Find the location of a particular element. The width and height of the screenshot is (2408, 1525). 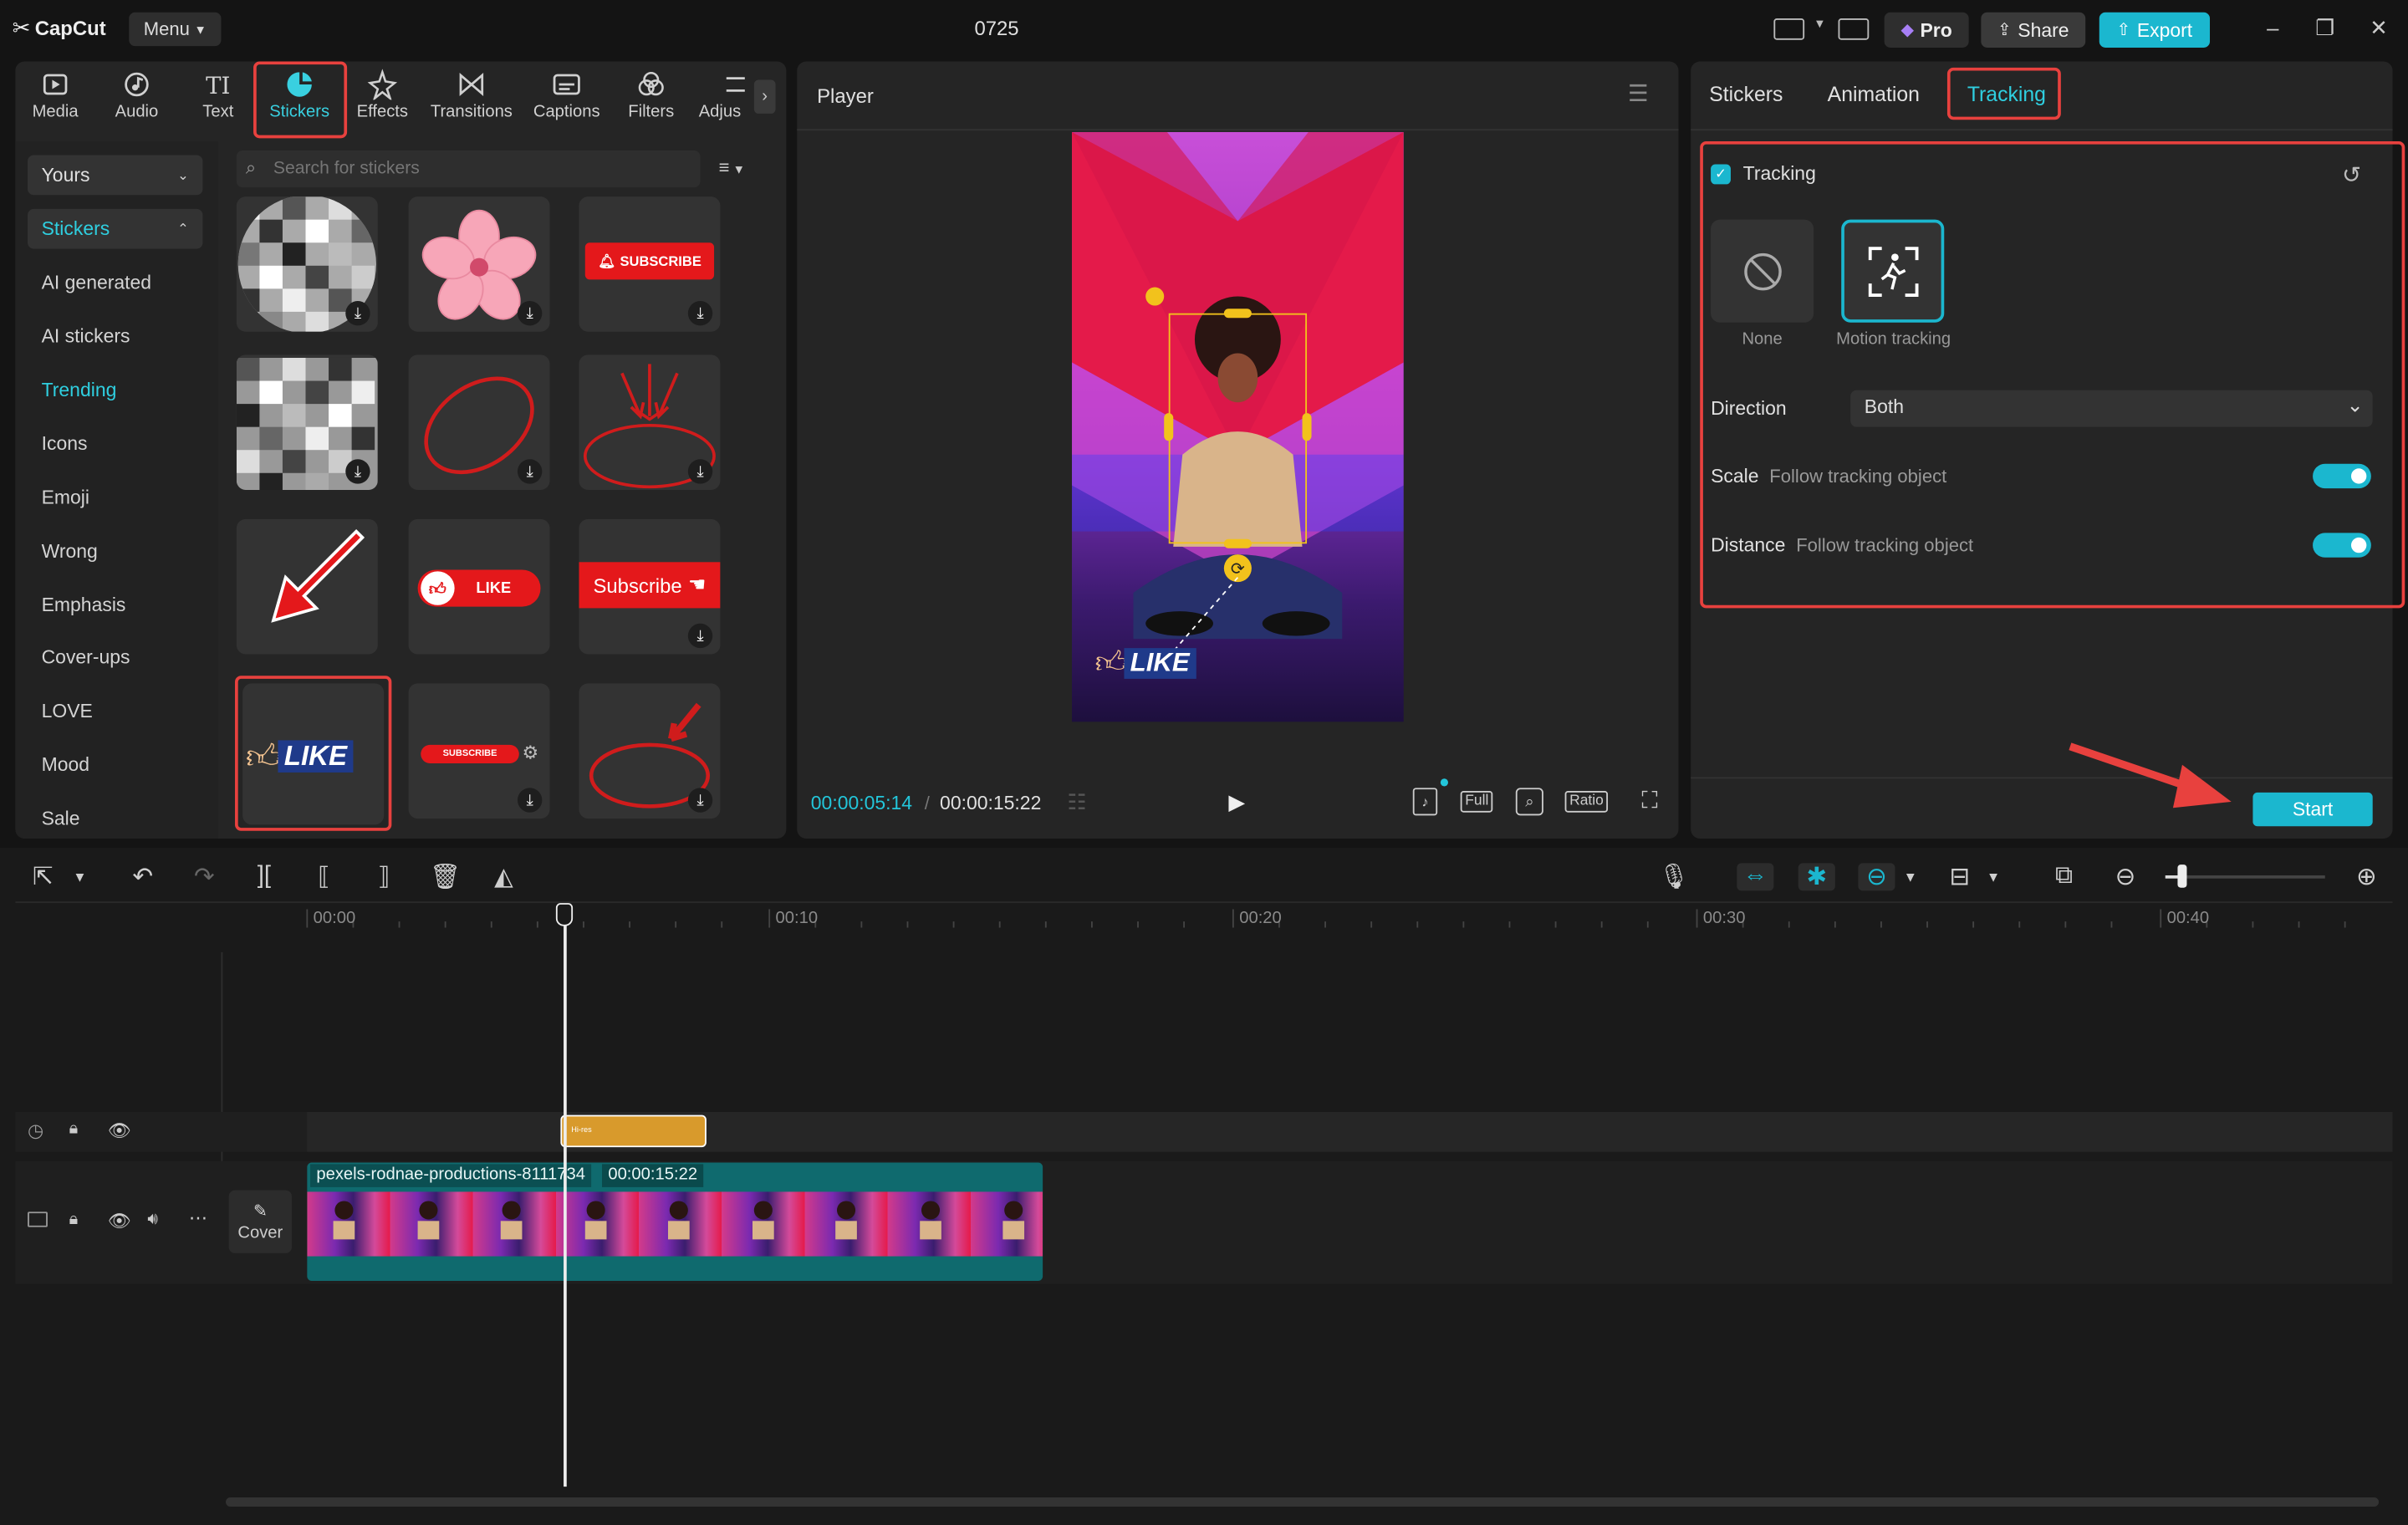

scale-toggle is located at coordinates (2342, 476).